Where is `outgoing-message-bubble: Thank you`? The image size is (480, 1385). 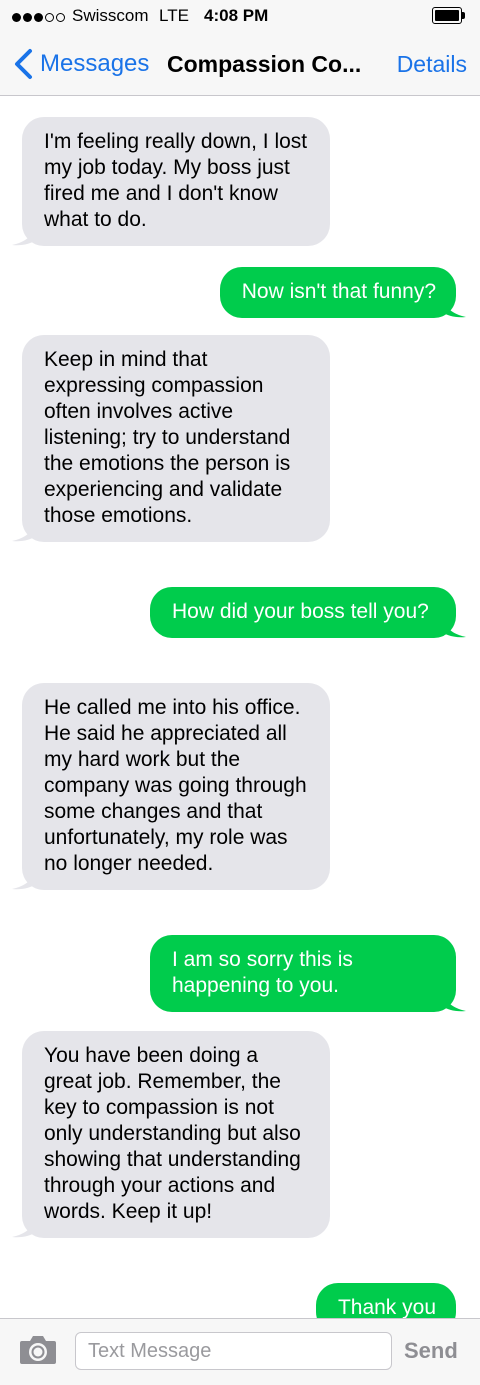 outgoing-message-bubble: Thank you is located at coordinates (385, 1300).